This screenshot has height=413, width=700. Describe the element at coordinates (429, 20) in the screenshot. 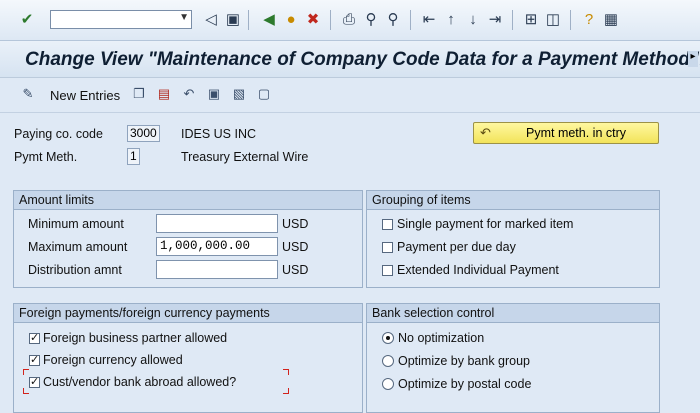

I see `first-page-icon: ⇤` at that location.